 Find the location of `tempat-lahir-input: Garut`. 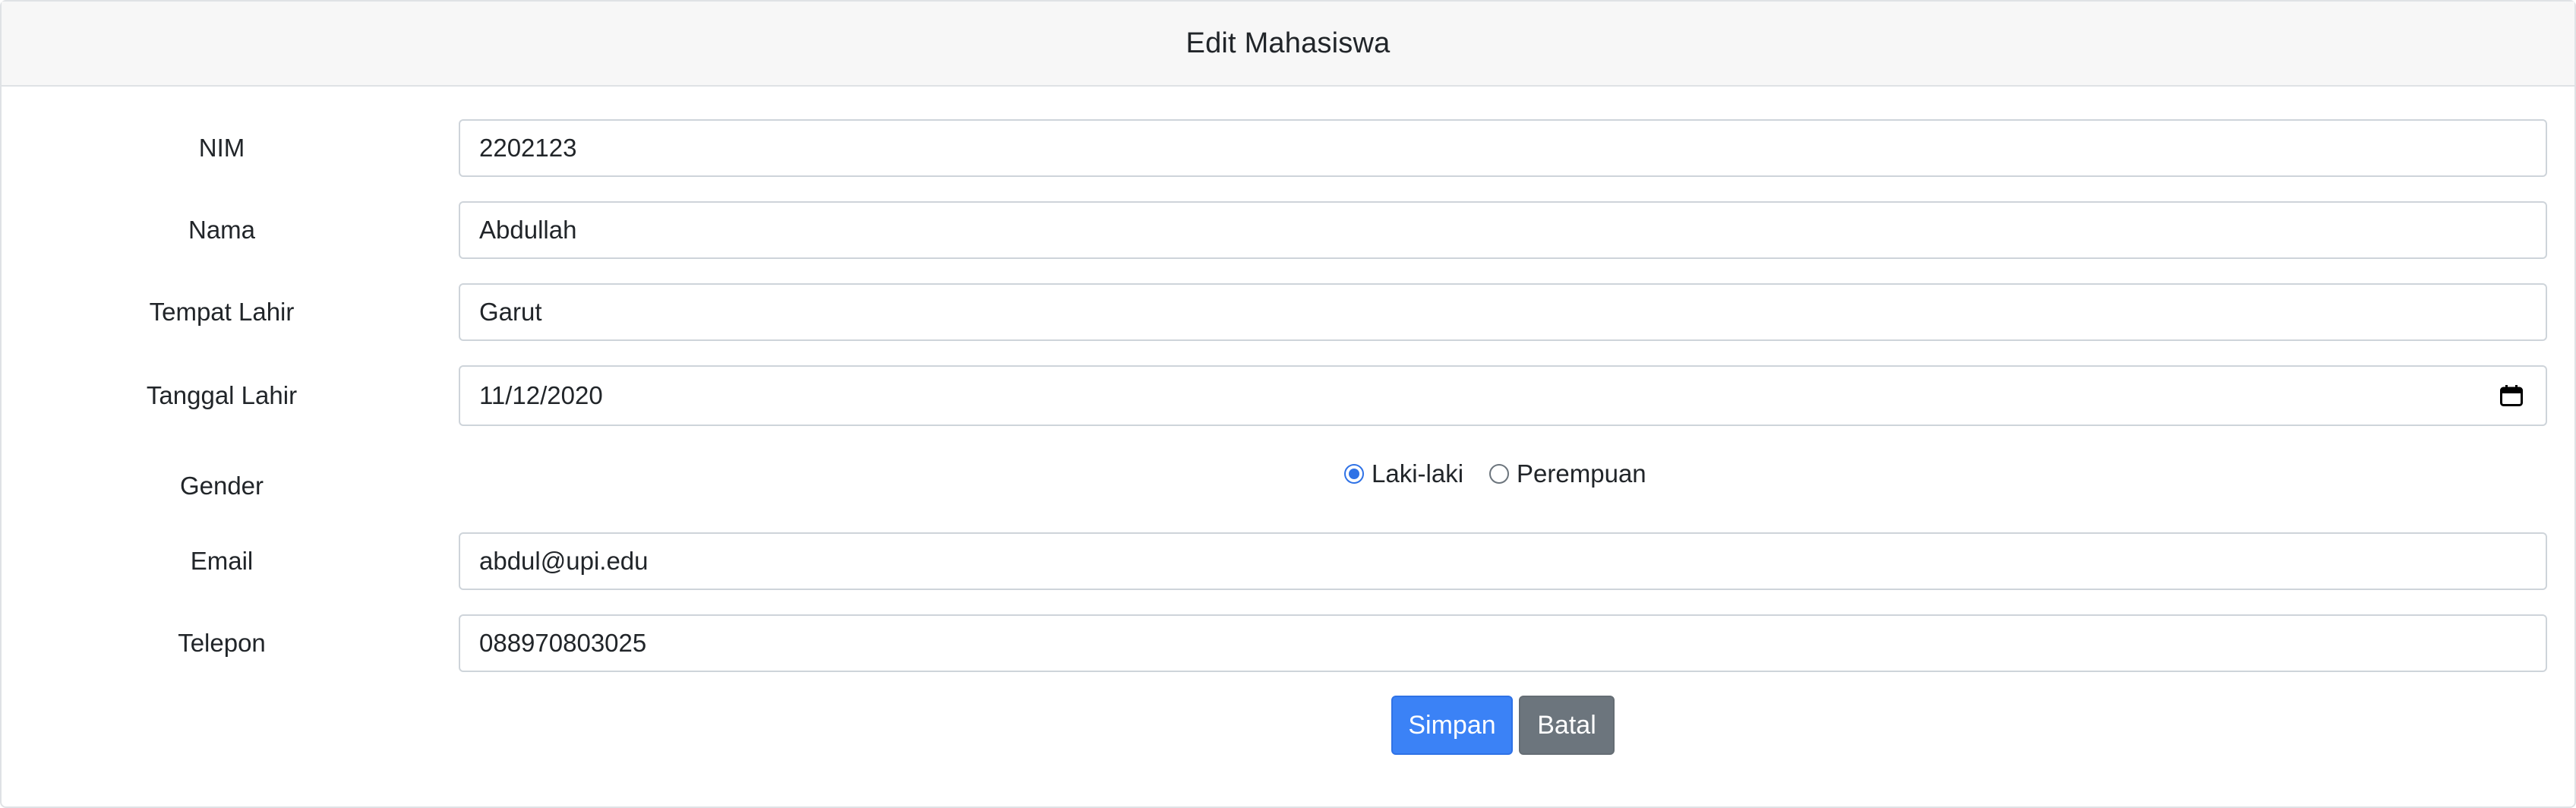

tempat-lahir-input: Garut is located at coordinates (1503, 312).